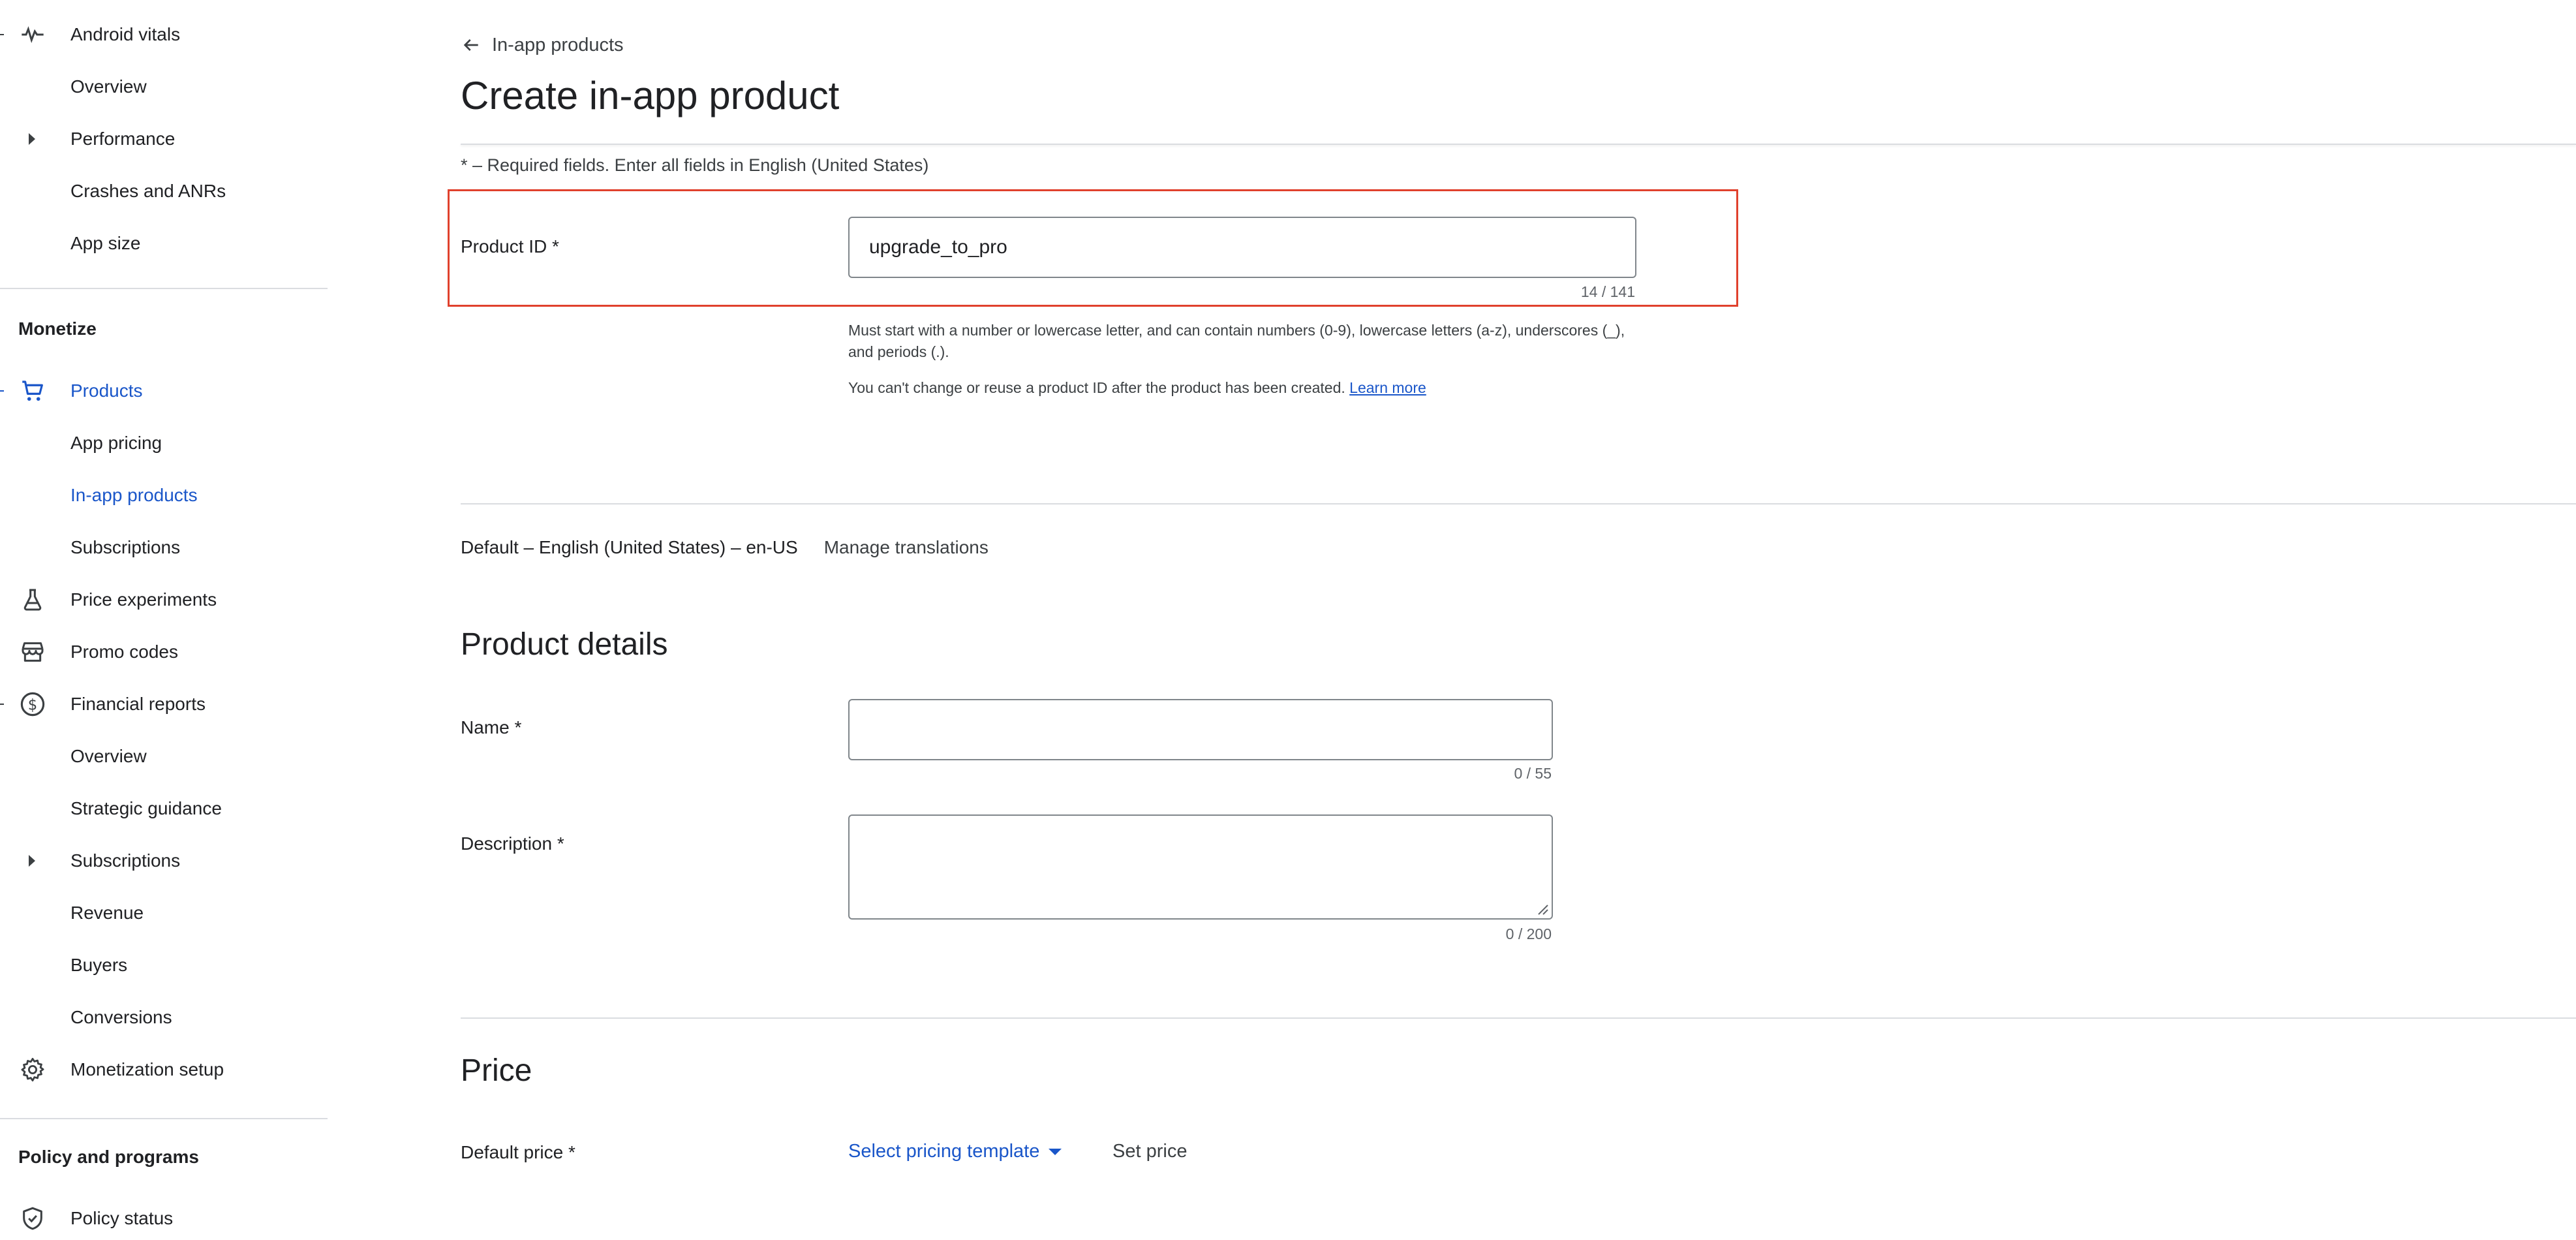 Image resolution: width=2576 pixels, height=1240 pixels. I want to click on select-pricing-template-label: Select pricing template, so click(944, 1151).